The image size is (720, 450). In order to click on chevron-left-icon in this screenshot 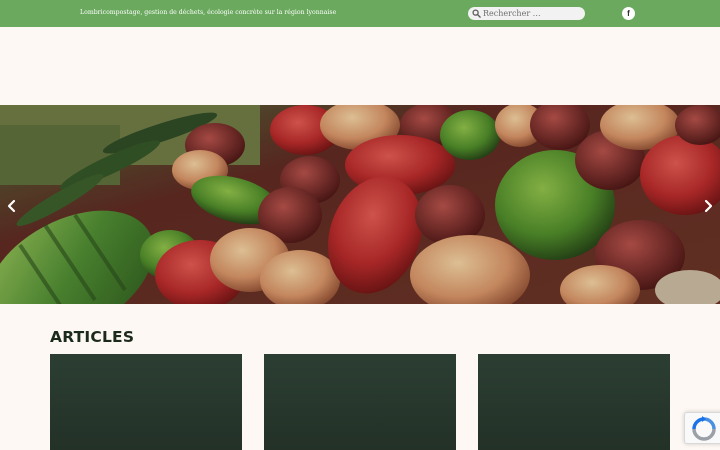, I will do `click(12, 206)`.